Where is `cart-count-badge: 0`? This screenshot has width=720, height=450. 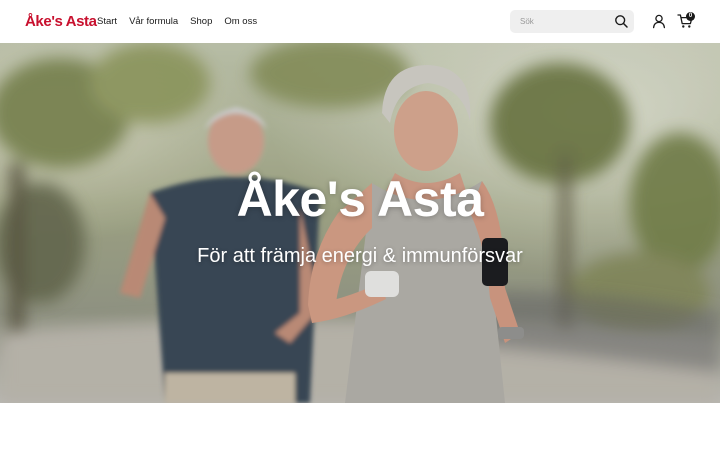 cart-count-badge: 0 is located at coordinates (690, 16).